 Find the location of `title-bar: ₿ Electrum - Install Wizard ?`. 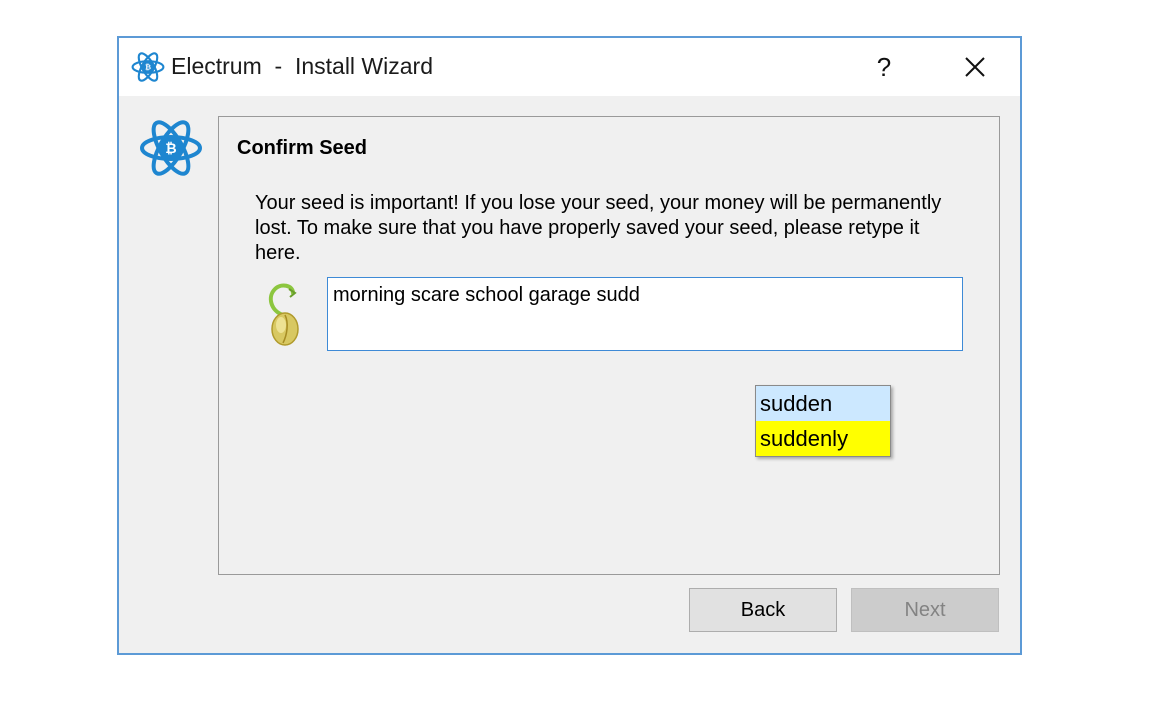

title-bar: ₿ Electrum - Install Wizard ? is located at coordinates (569, 67).